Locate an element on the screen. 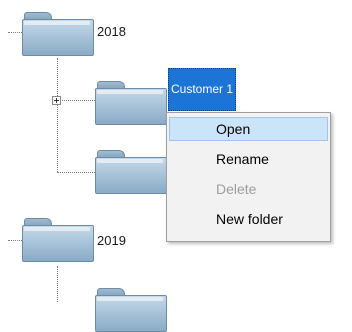 The width and height of the screenshot is (352, 332). tree-node-label-customer-1: Customer 1 is located at coordinates (202, 89).